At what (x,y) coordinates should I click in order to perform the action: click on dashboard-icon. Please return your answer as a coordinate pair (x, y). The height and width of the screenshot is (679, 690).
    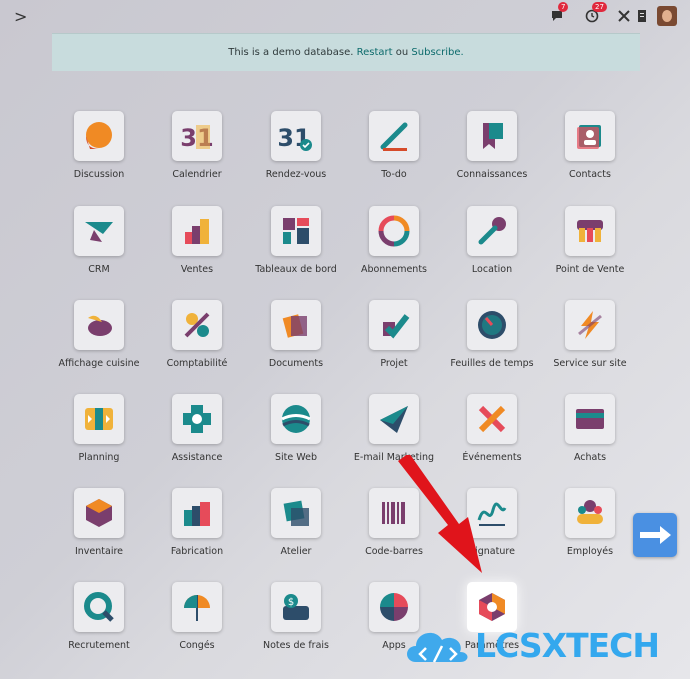
    Looking at the image, I should click on (296, 231).